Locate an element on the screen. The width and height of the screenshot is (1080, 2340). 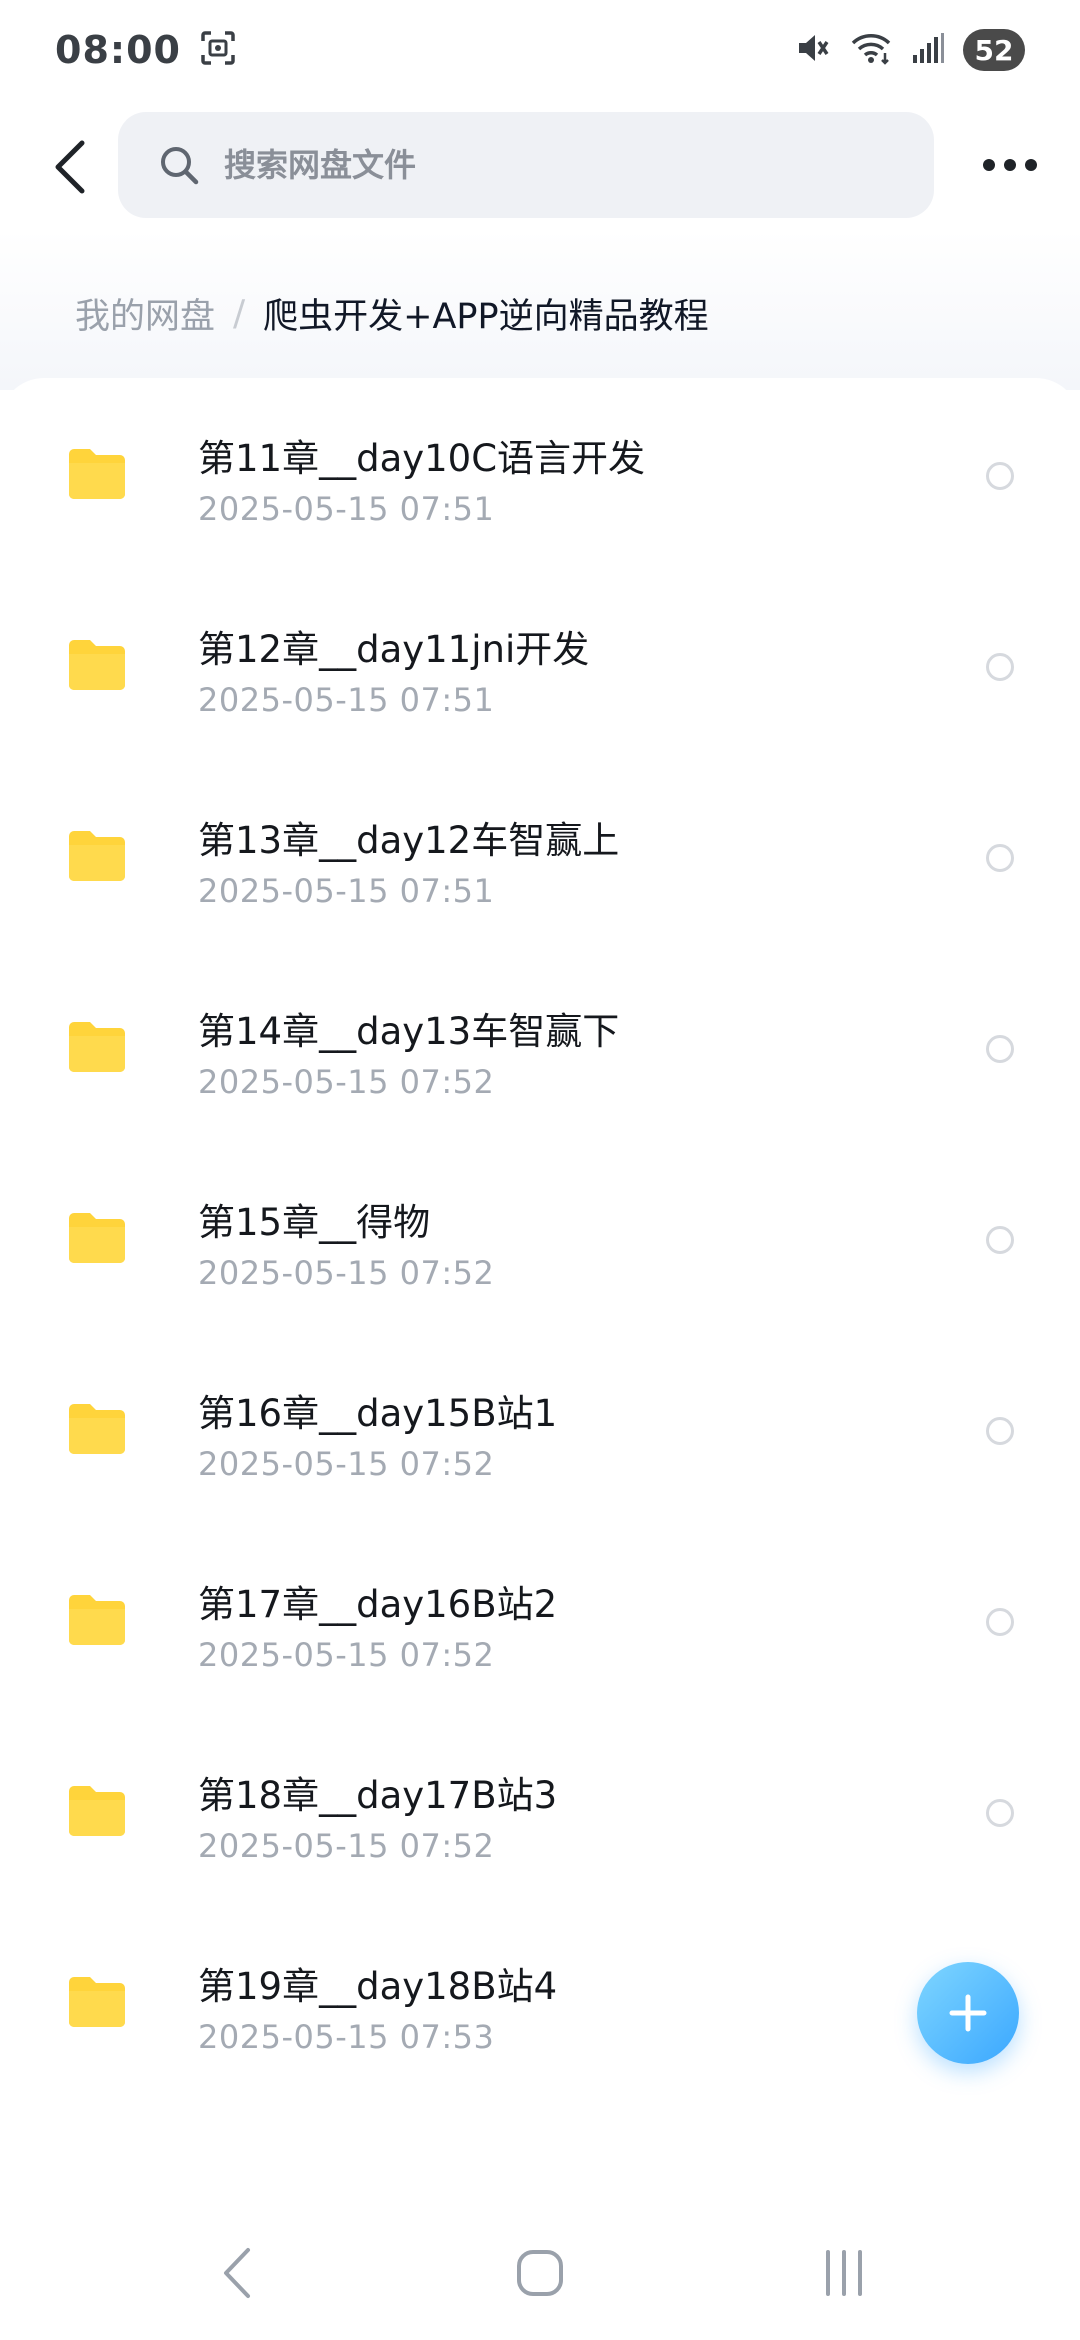
wifi-icon is located at coordinates (871, 50).